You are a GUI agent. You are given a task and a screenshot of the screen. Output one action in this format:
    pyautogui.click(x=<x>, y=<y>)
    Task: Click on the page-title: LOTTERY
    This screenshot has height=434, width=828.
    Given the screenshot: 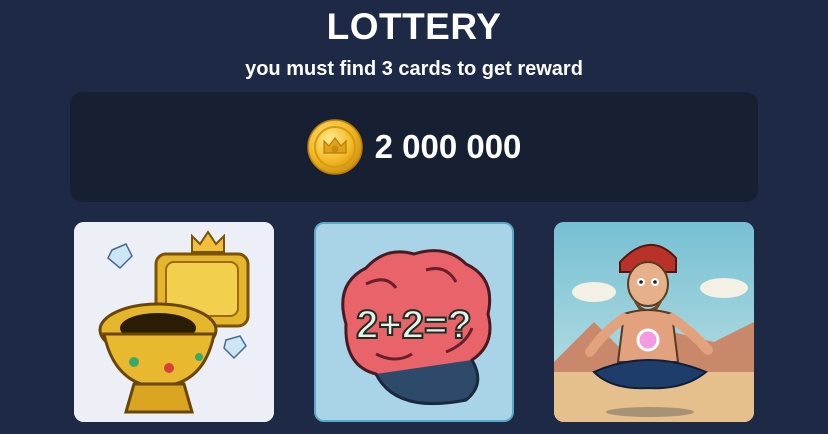 What is the action you would take?
    pyautogui.click(x=414, y=26)
    